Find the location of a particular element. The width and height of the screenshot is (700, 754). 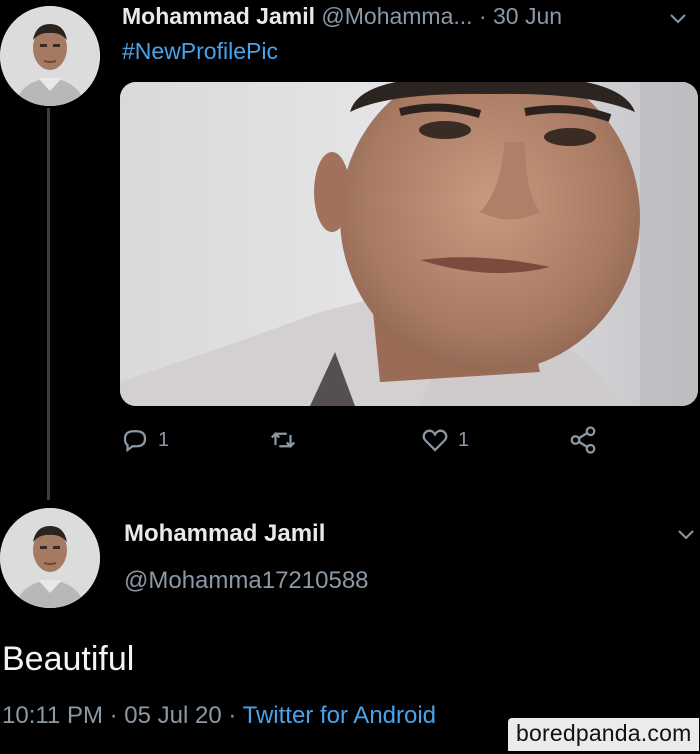

share-button is located at coordinates (583, 440).